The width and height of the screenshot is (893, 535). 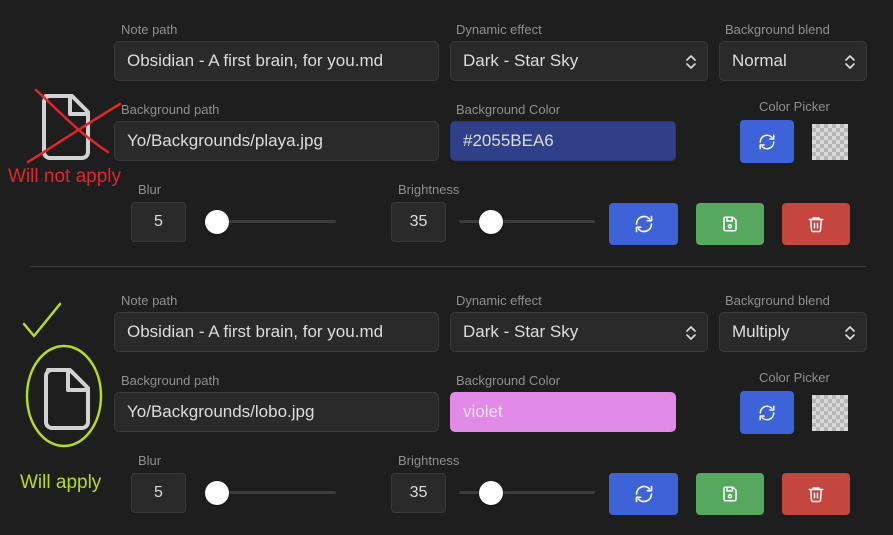 I want to click on background-blend-value: Multiply, so click(x=761, y=331).